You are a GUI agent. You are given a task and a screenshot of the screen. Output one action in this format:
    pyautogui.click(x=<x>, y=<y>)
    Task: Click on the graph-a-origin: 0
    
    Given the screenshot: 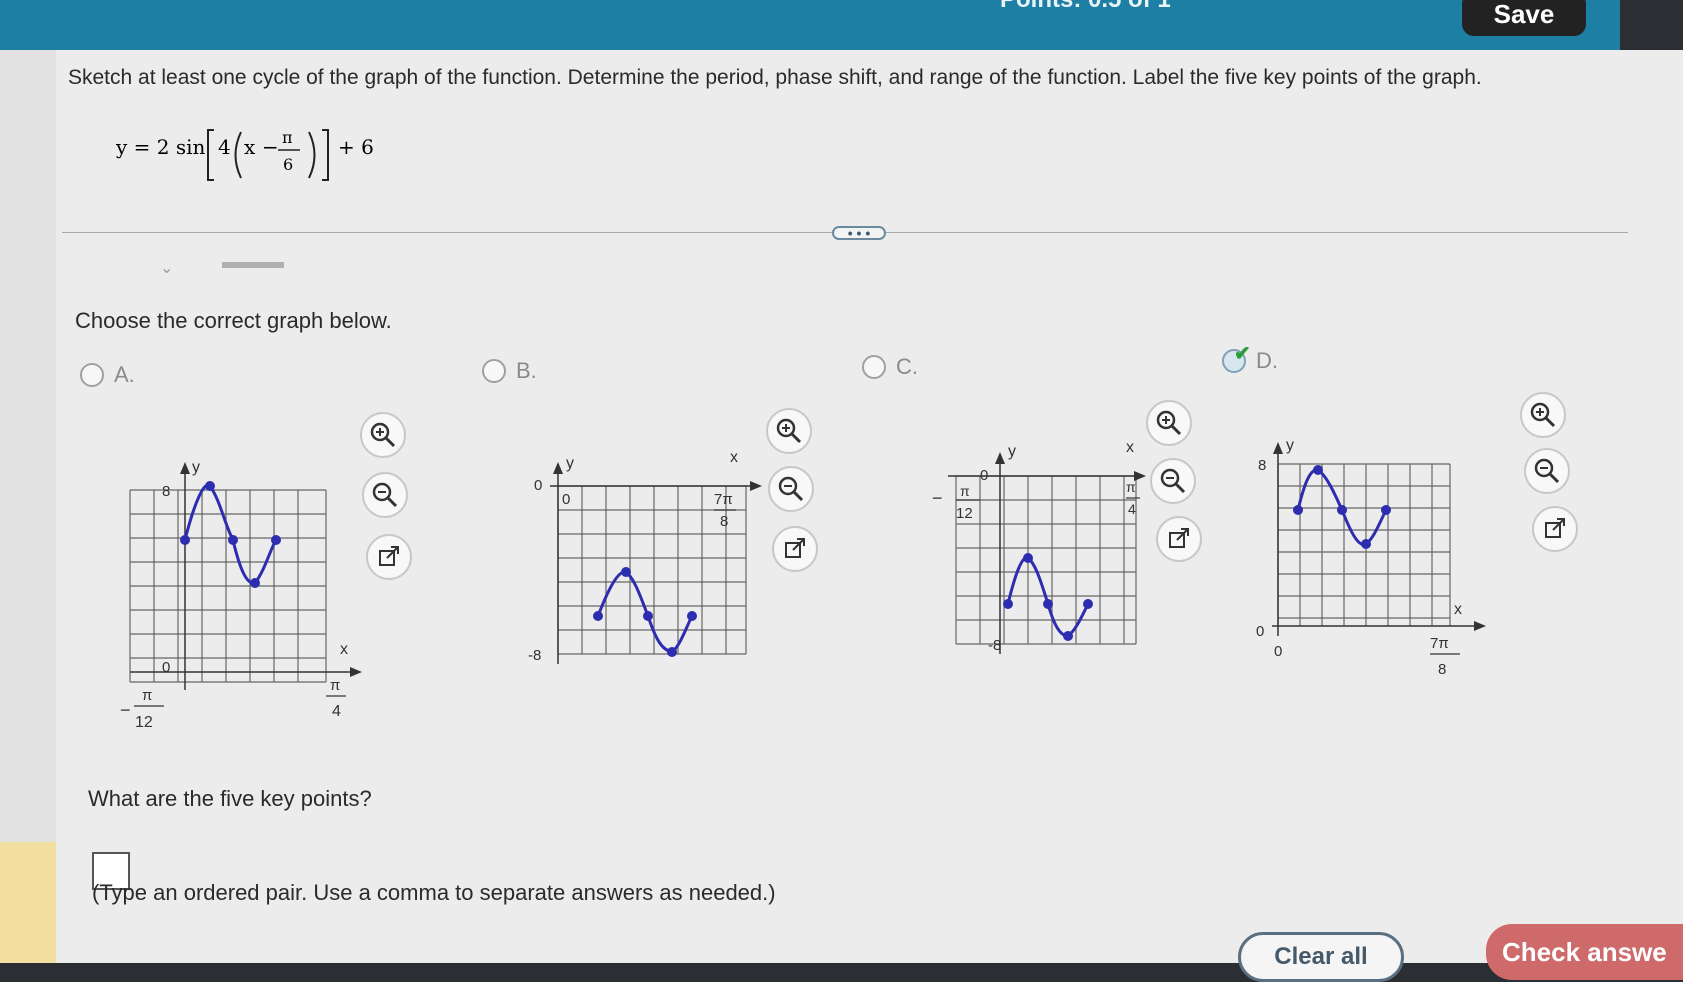 What is the action you would take?
    pyautogui.click(x=166, y=667)
    